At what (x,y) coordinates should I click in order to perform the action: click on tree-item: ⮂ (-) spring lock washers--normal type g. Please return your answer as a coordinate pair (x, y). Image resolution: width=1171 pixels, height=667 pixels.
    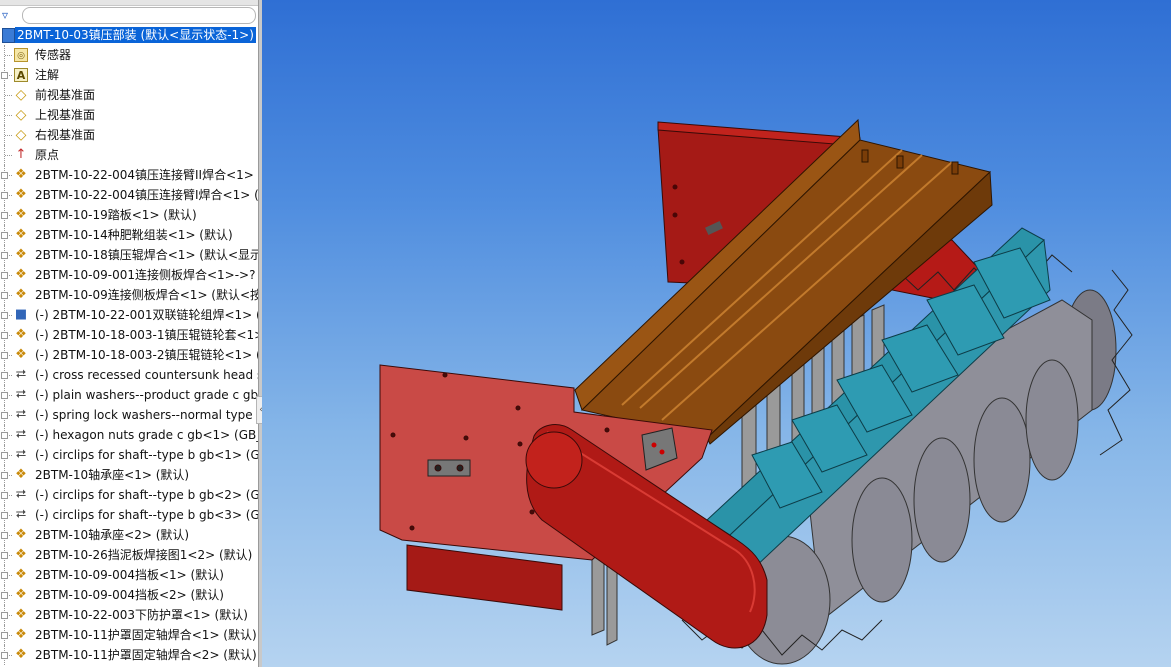
    Looking at the image, I should click on (129, 415).